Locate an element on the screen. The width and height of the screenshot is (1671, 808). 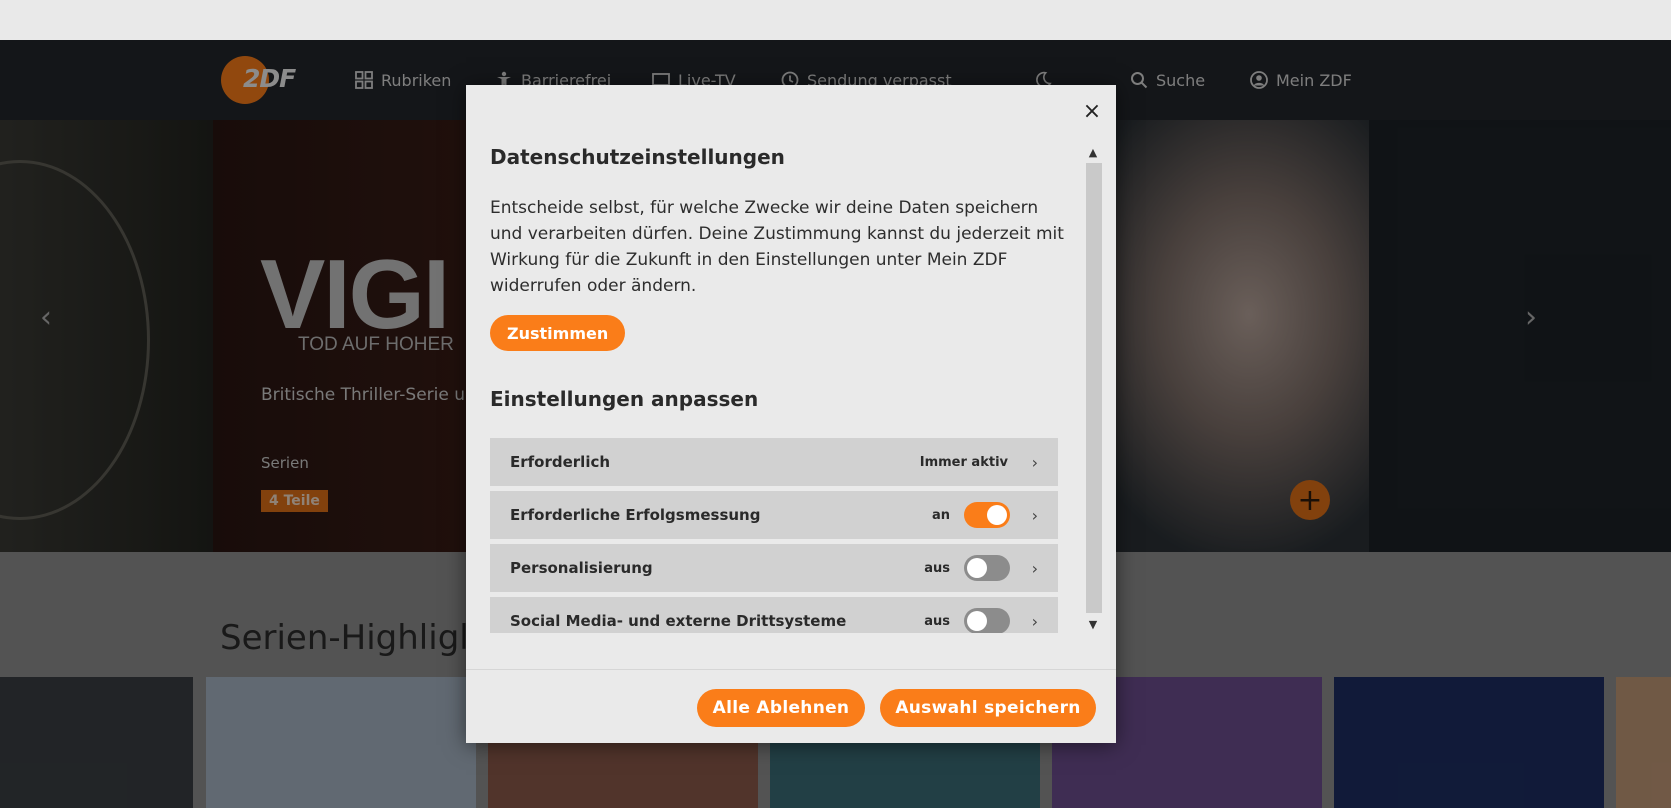
category-label: Erforderliche Erfolgsmessung is located at coordinates (635, 515).